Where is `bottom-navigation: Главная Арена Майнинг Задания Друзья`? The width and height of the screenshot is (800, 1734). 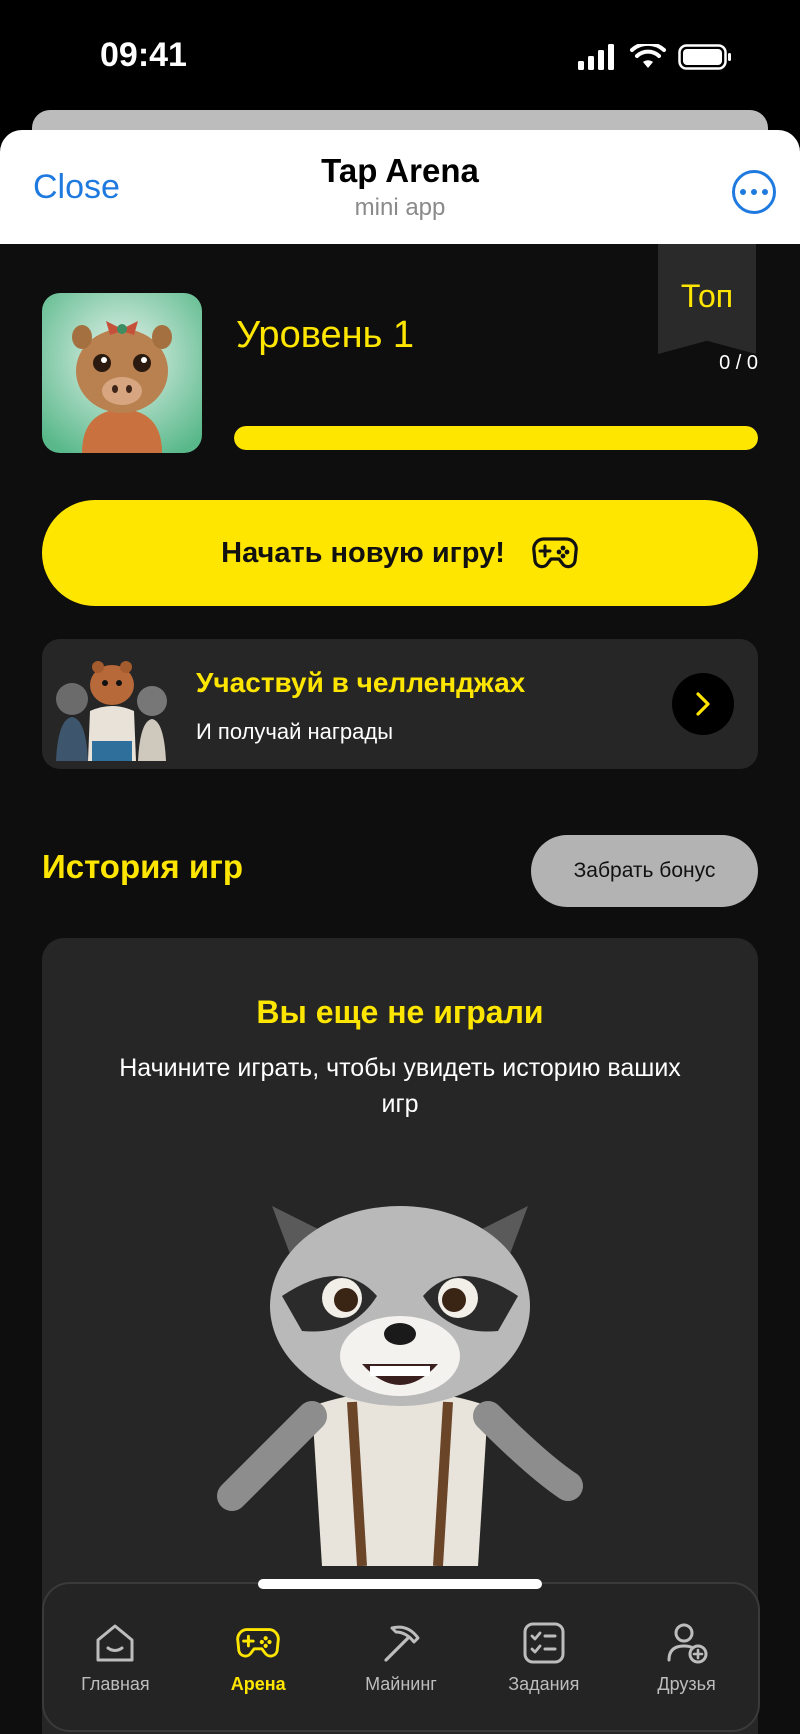
bottom-navigation: Главная Арена Майнинг Задания Друзья is located at coordinates (401, 1657).